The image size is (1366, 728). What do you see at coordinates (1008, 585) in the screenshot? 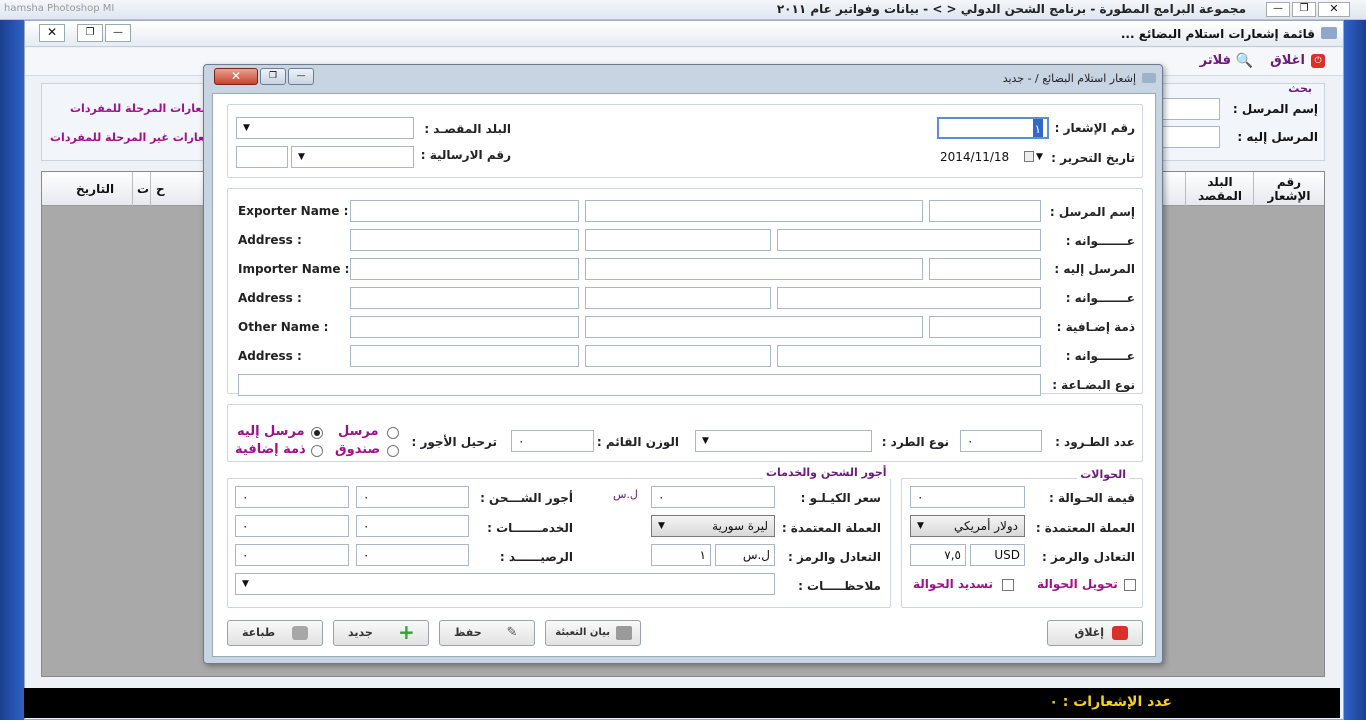
I see `transfer-settle-checkbox` at bounding box center [1008, 585].